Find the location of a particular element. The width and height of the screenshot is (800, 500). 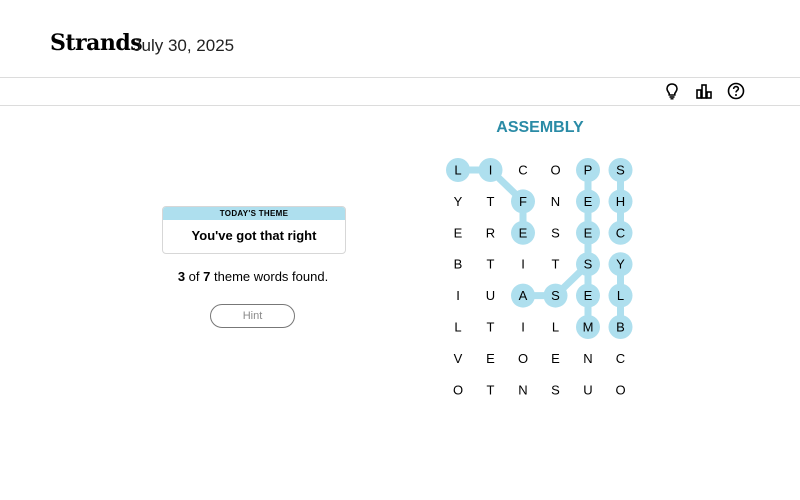

stats-icon is located at coordinates (704, 91).